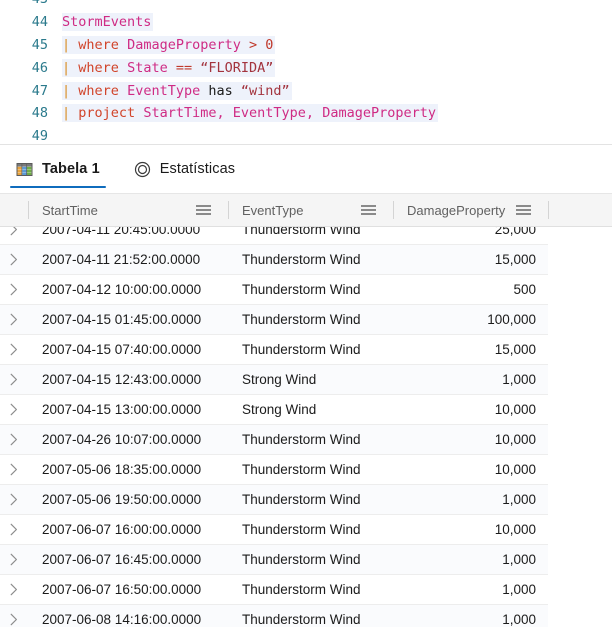  I want to click on code-line: 46 | where State == “FLORIDA”, so click(306, 67).